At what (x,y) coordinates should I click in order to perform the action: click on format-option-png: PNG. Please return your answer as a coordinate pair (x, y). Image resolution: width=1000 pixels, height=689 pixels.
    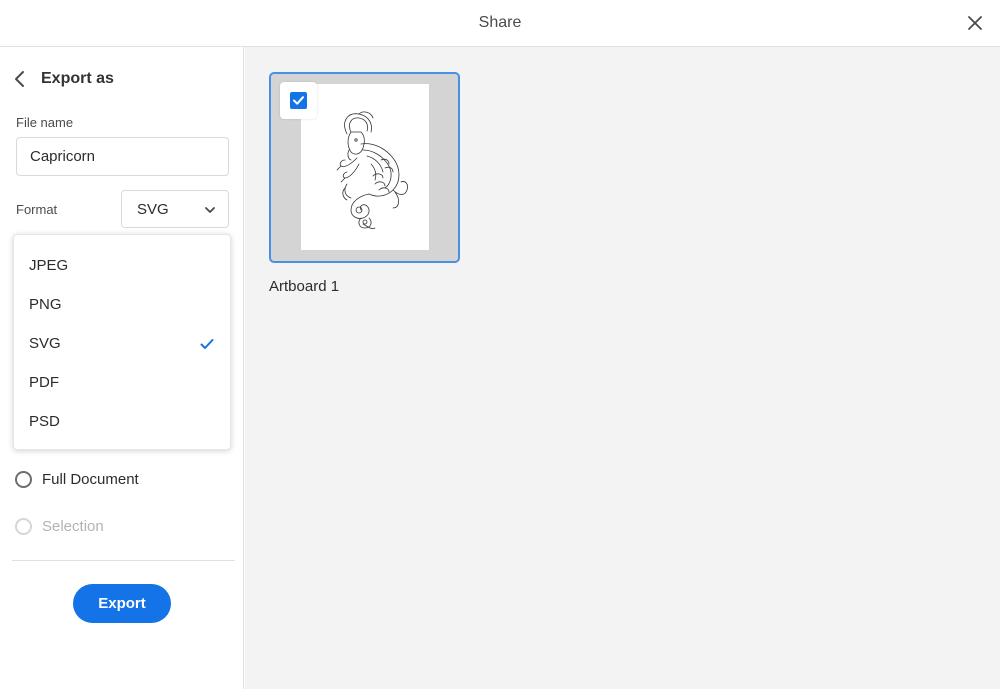
    Looking at the image, I should click on (122, 305).